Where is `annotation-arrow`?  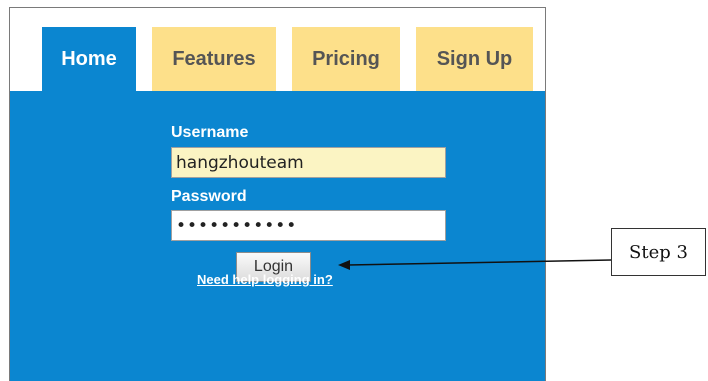 annotation-arrow is located at coordinates (475, 264).